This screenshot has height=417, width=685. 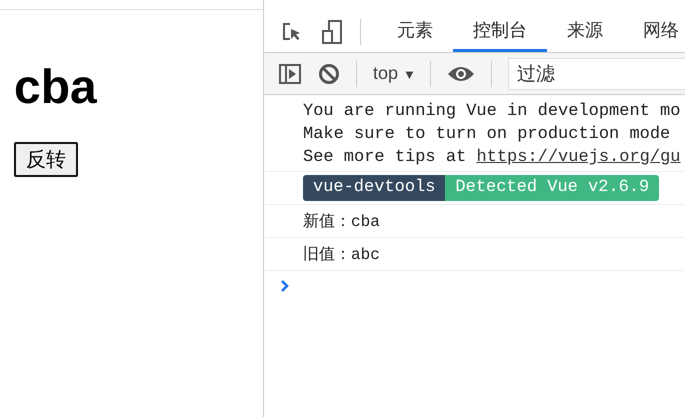 I want to click on filter-field: 过滤, so click(x=596, y=74).